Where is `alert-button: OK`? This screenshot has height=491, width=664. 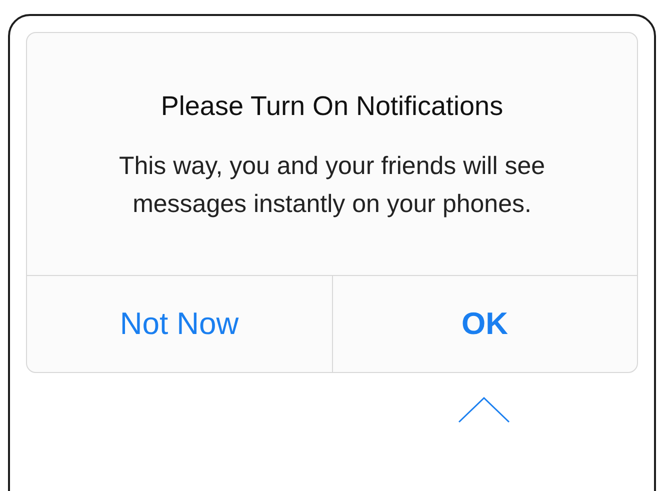 alert-button: OK is located at coordinates (484, 324).